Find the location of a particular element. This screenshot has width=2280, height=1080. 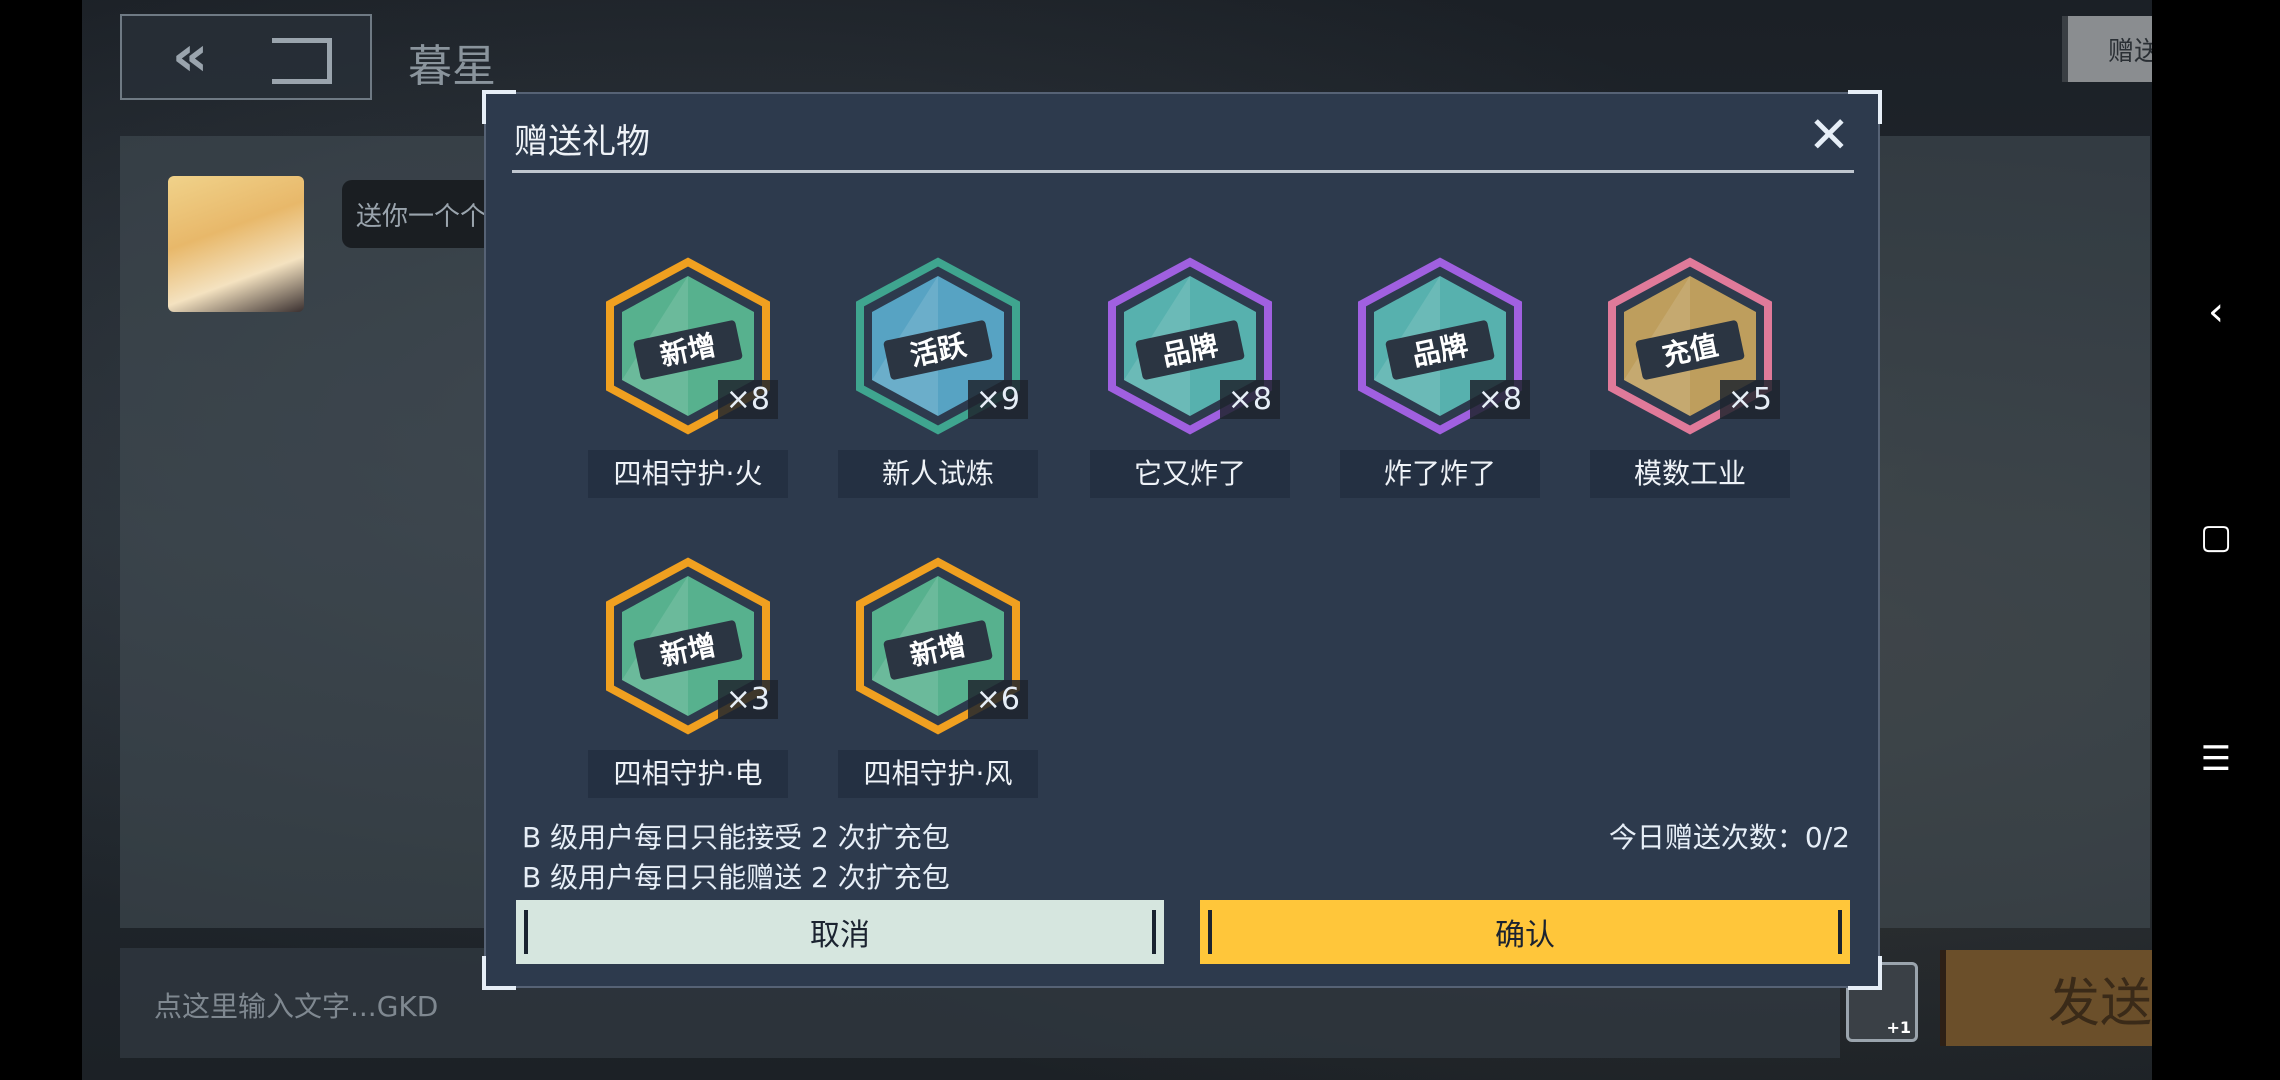

message-input-placeholder: 点这里输入文字...GKD is located at coordinates (296, 1005).